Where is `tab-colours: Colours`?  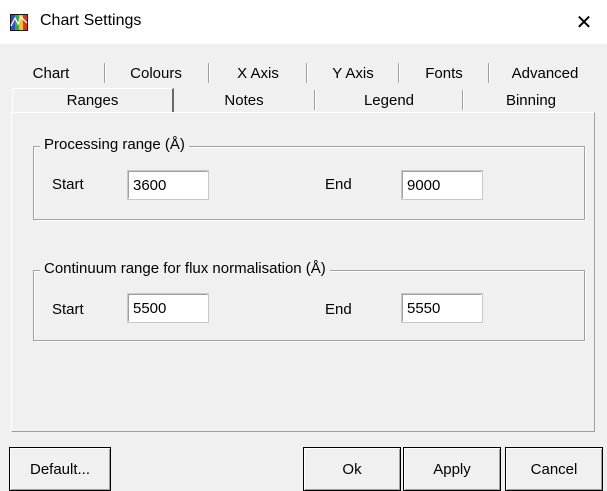
tab-colours: Colours is located at coordinates (156, 74).